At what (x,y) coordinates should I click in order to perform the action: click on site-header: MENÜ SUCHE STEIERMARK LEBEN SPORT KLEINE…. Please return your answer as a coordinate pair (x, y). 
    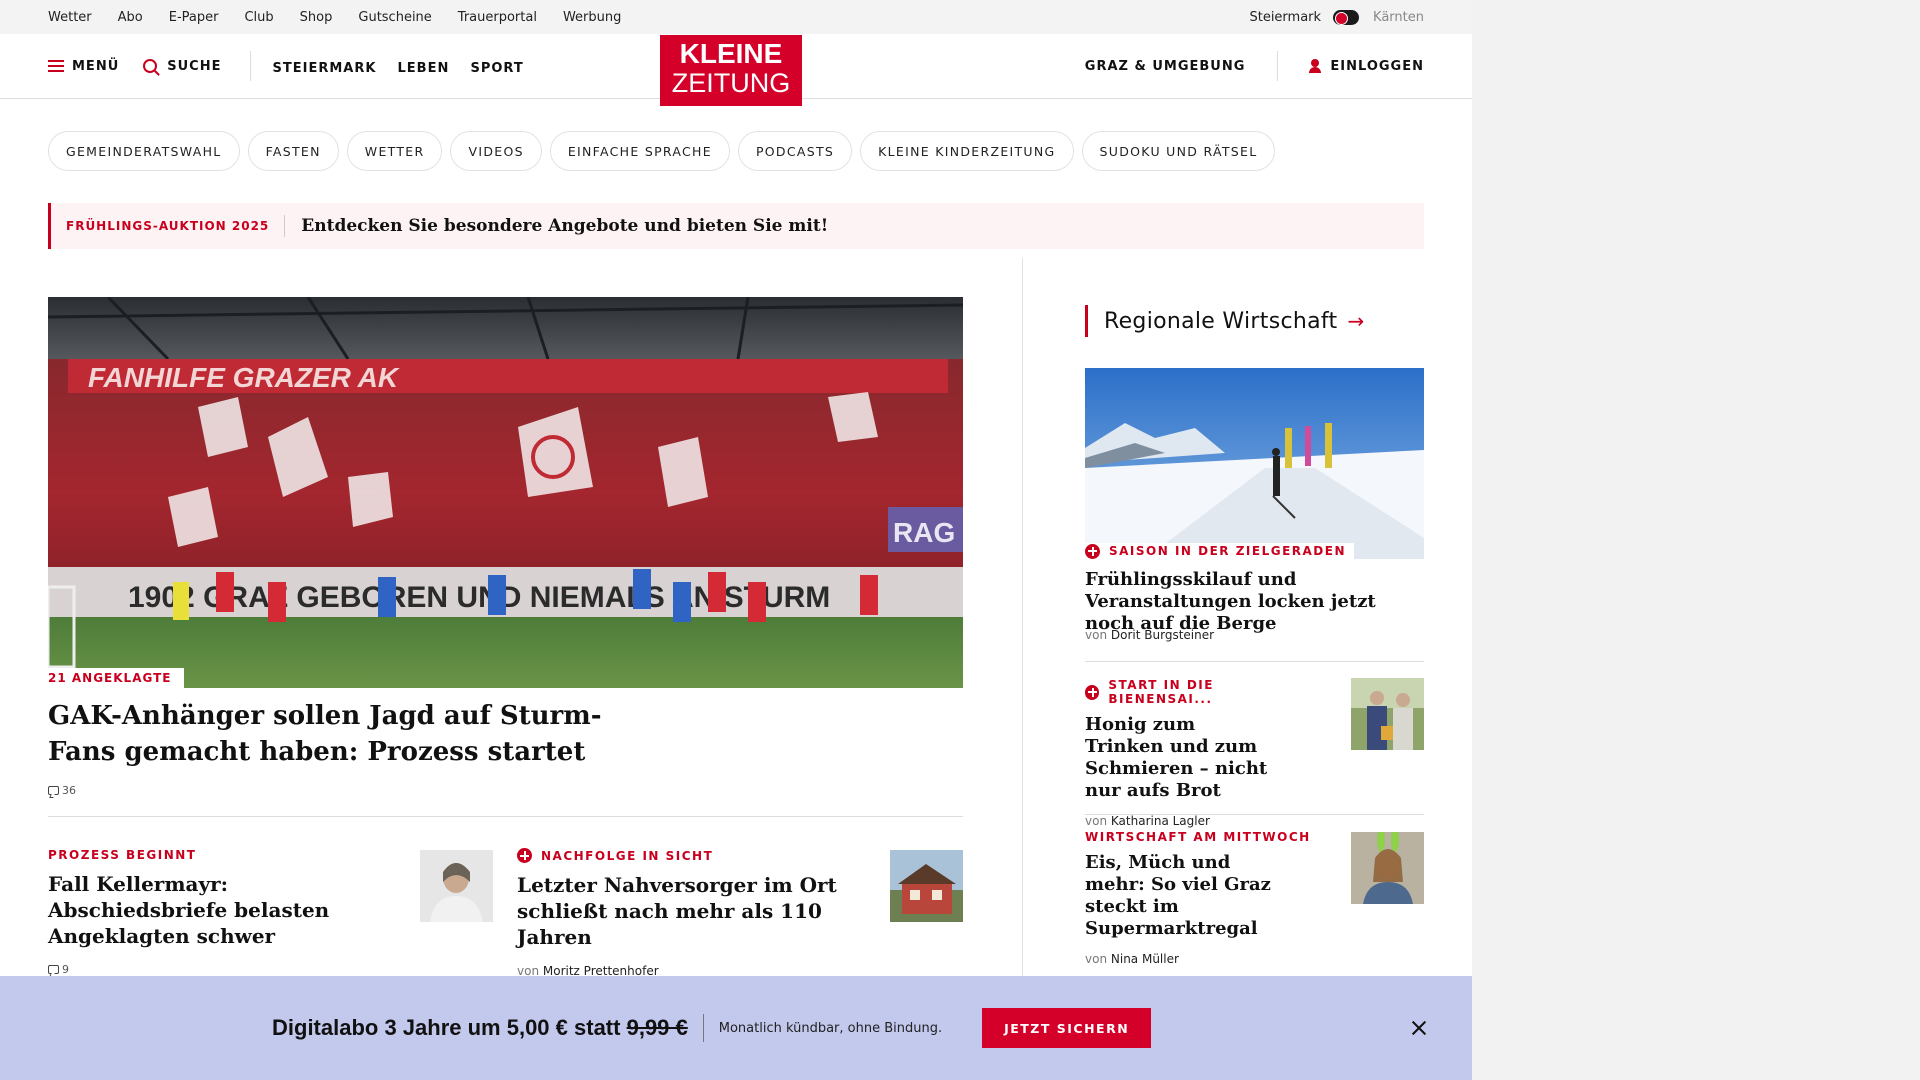
    Looking at the image, I should click on (736, 70).